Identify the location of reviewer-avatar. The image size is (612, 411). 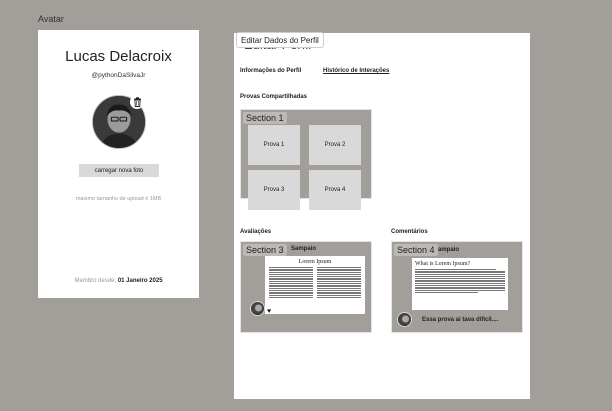
(257, 308).